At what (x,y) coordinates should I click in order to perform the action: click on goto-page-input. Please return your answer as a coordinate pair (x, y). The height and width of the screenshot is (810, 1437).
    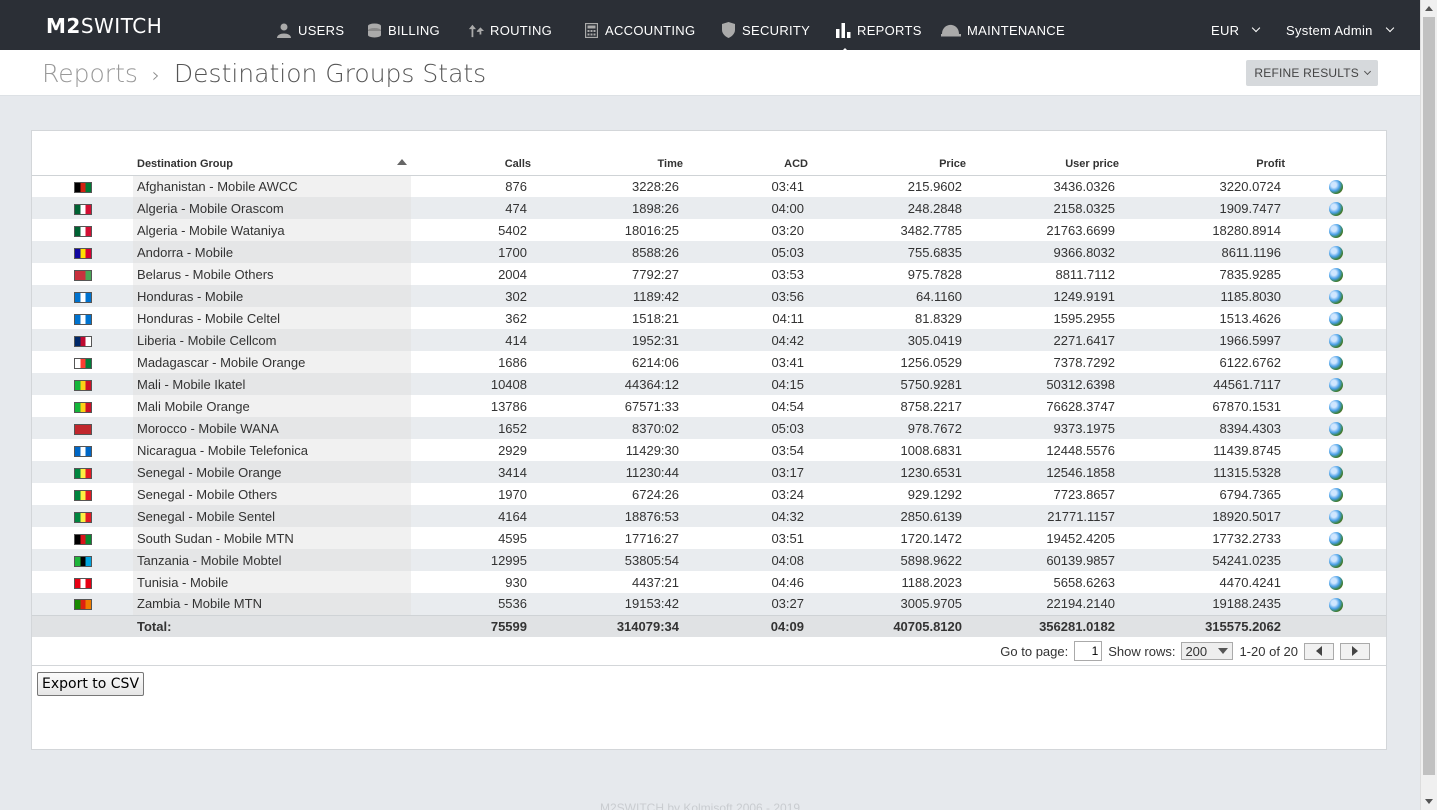
    Looking at the image, I should click on (1088, 651).